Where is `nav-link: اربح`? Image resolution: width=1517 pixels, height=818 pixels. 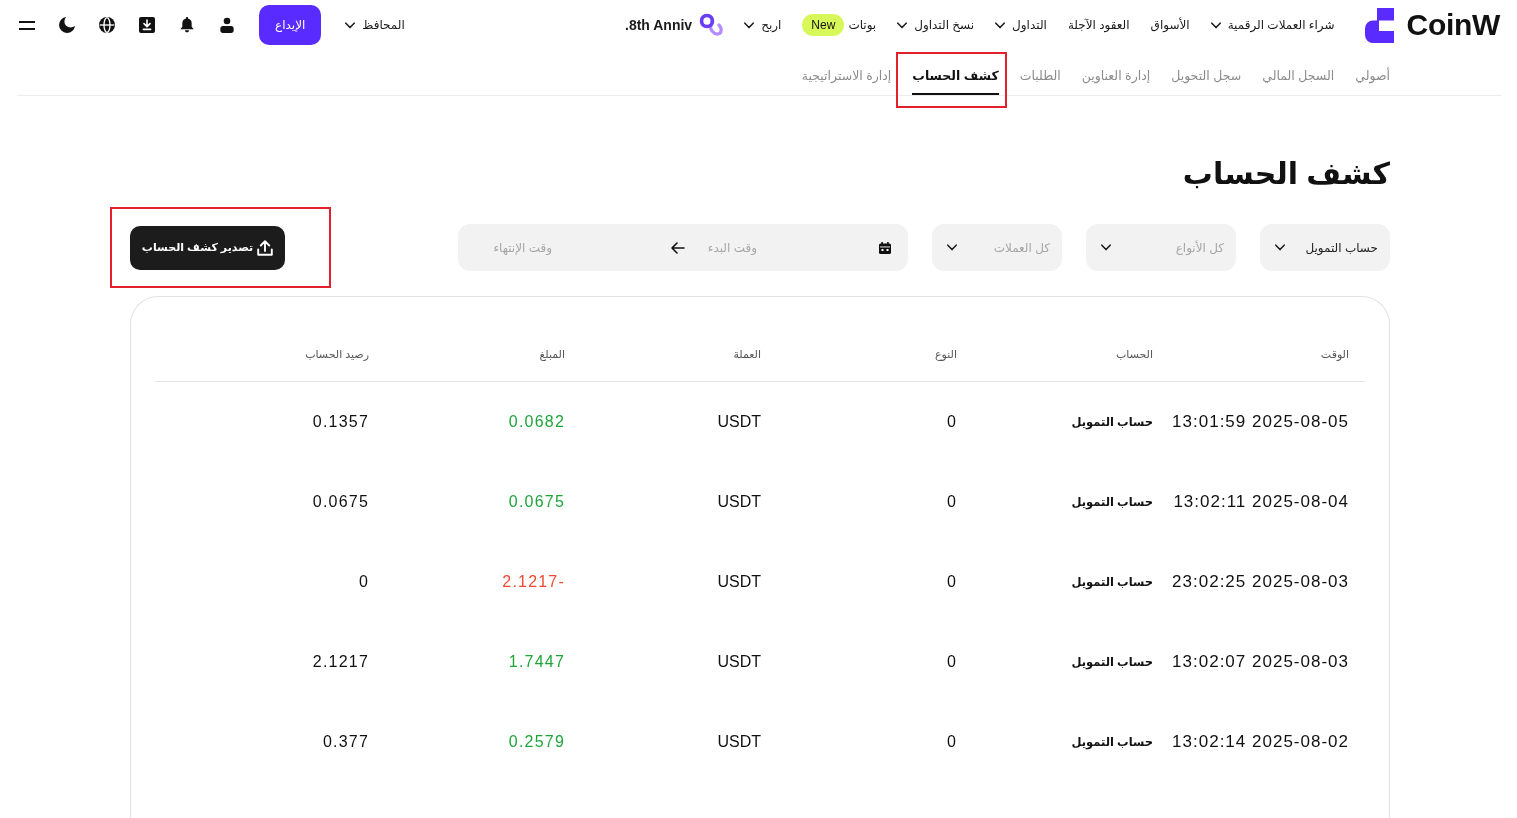
nav-link: اربح is located at coordinates (763, 25).